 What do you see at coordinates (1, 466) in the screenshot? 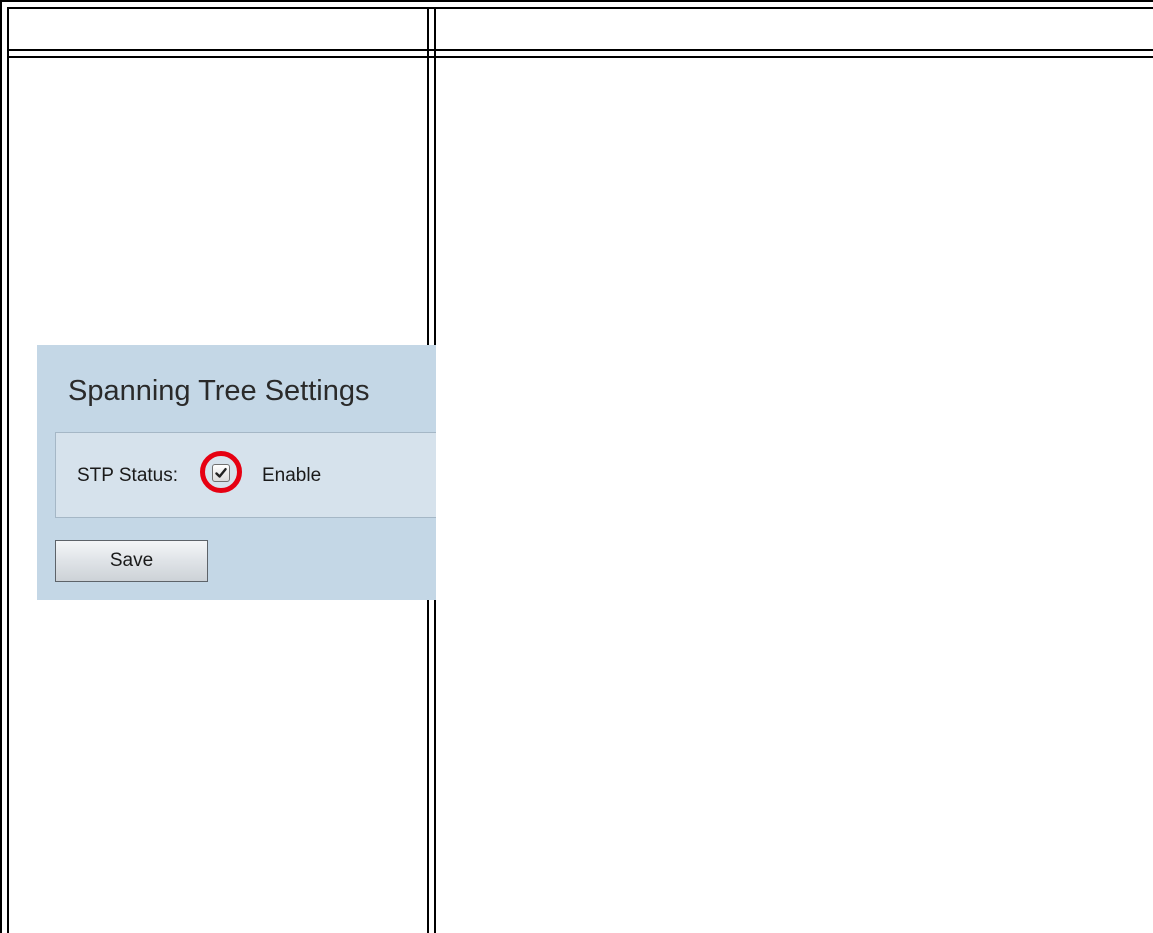
I see `table-border-left-outer` at bounding box center [1, 466].